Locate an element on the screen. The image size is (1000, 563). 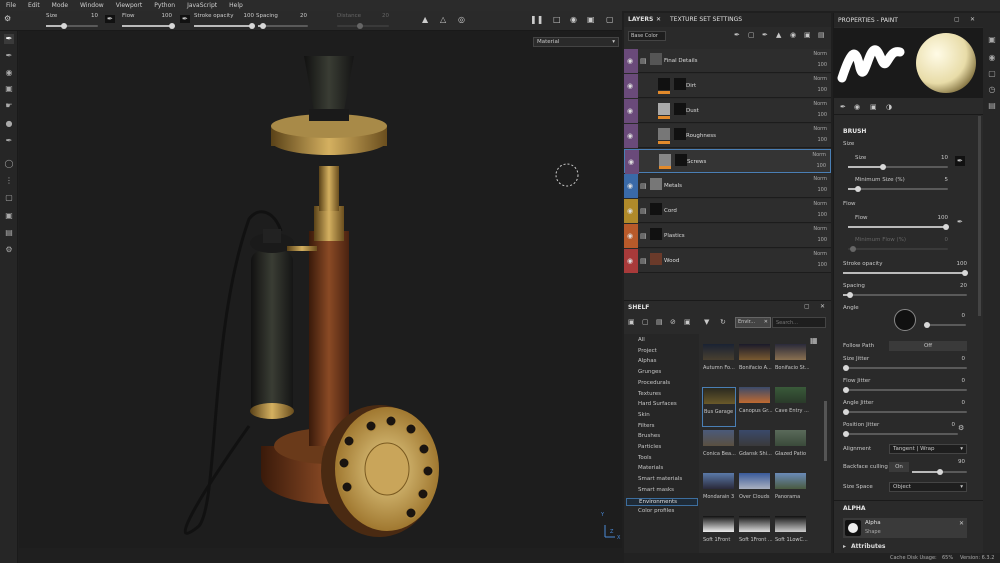
history-icon: ◷ is located at coordinates (992, 90).